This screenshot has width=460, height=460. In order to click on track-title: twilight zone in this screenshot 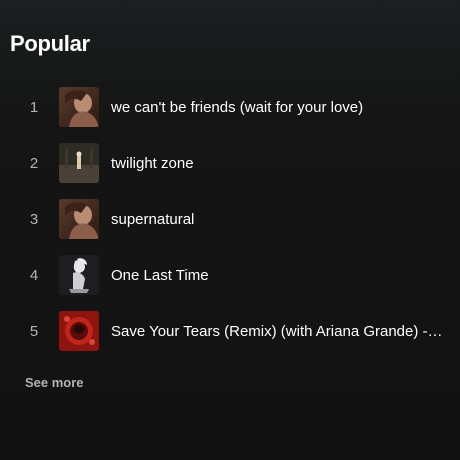, I will do `click(278, 163)`.